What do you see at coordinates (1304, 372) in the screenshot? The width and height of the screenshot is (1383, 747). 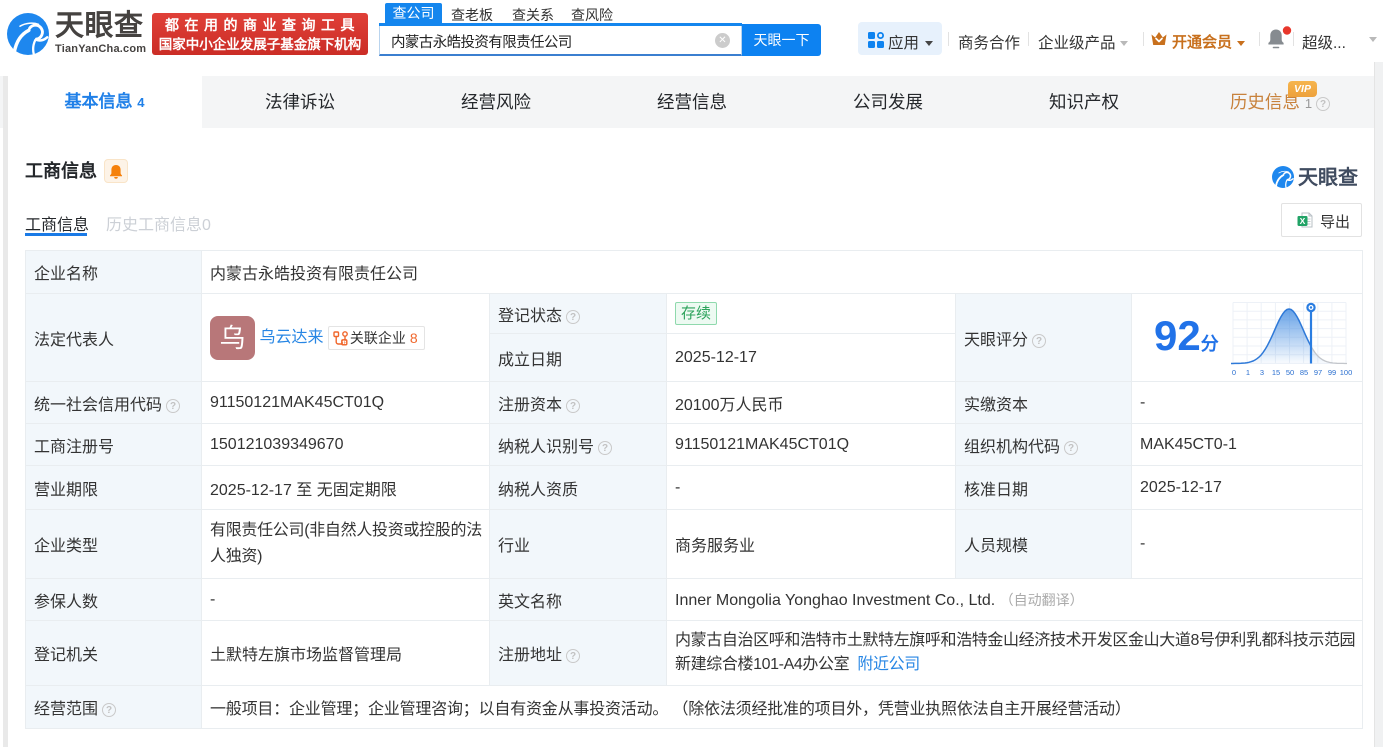 I see `svg-text: 85` at bounding box center [1304, 372].